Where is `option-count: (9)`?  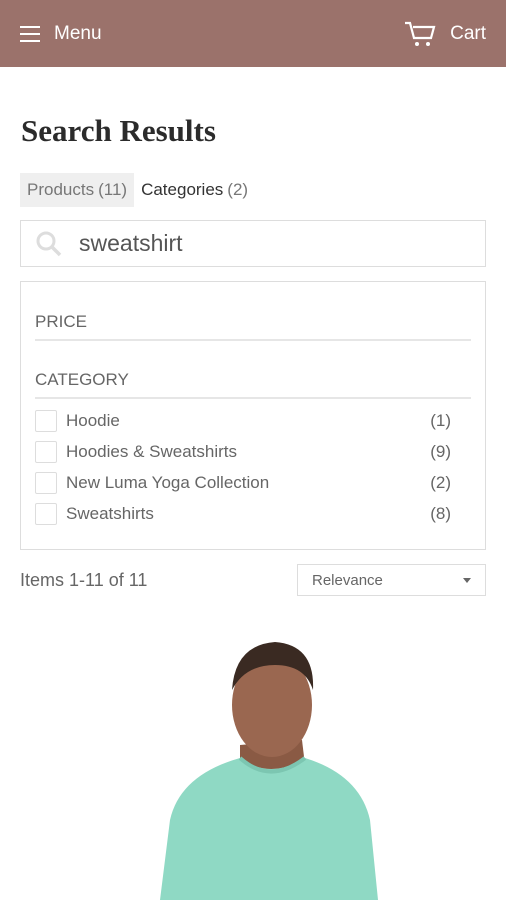
option-count: (9) is located at coordinates (440, 451).